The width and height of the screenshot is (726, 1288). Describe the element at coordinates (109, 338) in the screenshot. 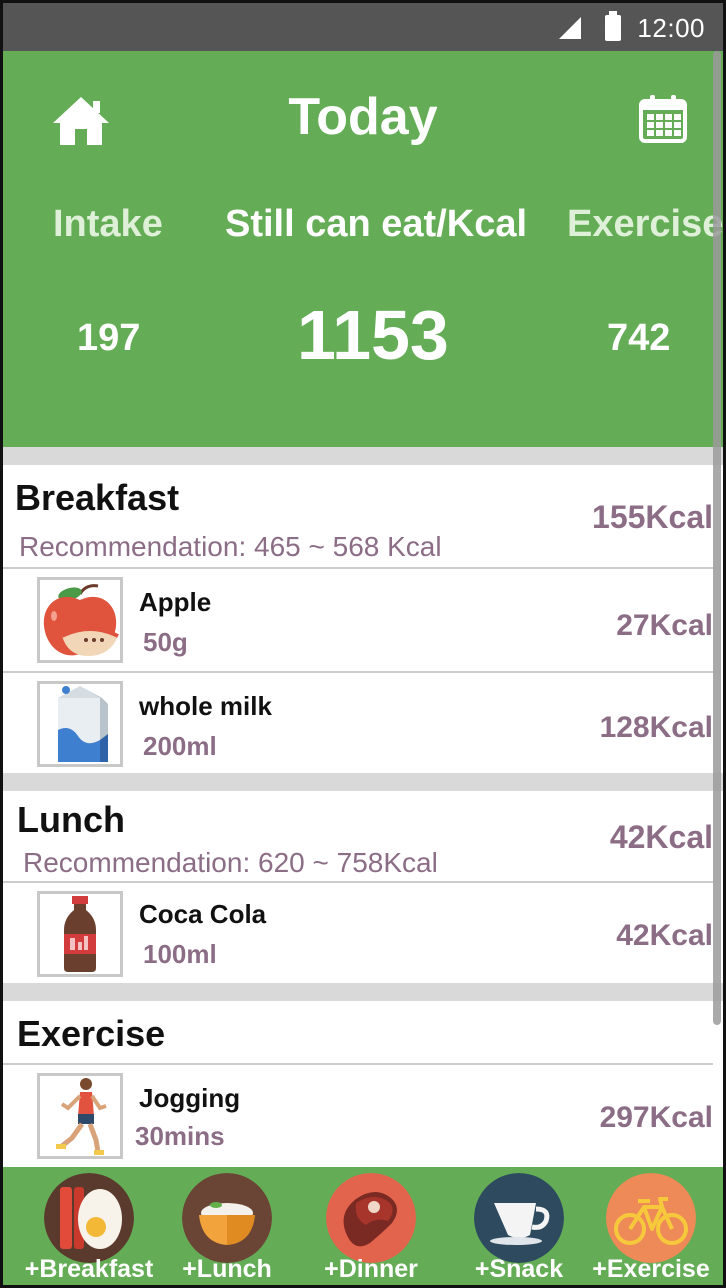

I see `intake-value: 197` at that location.